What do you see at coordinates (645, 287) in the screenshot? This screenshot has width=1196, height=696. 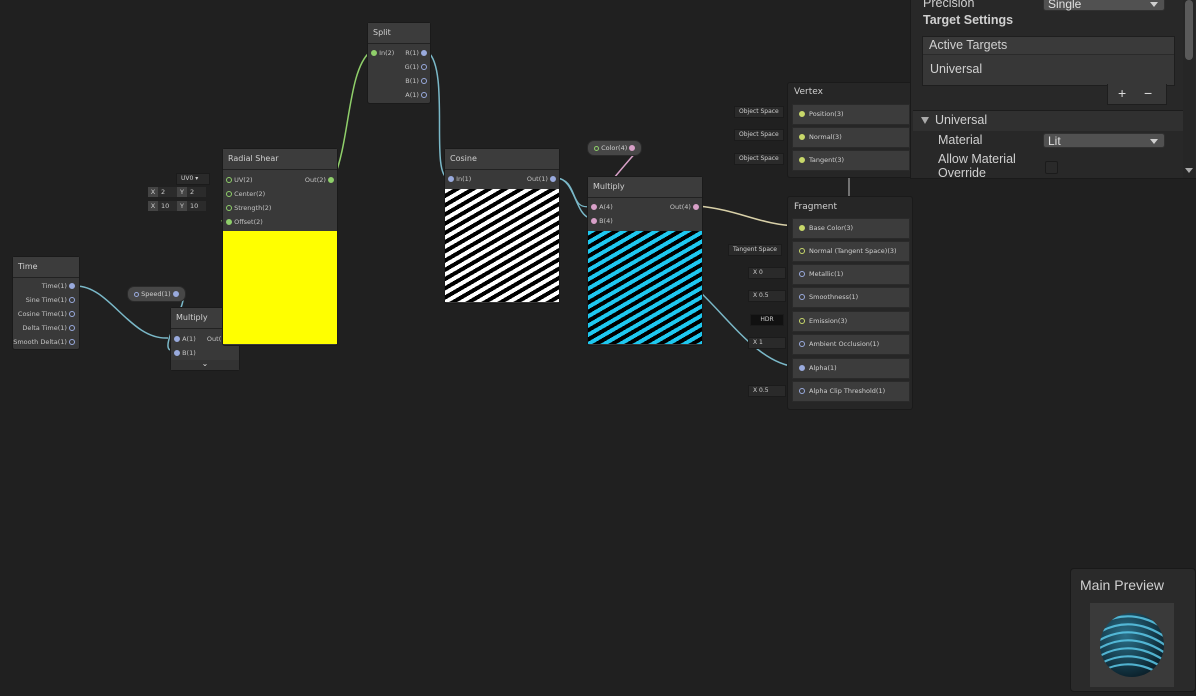 I see `cyan-stripe-preview` at bounding box center [645, 287].